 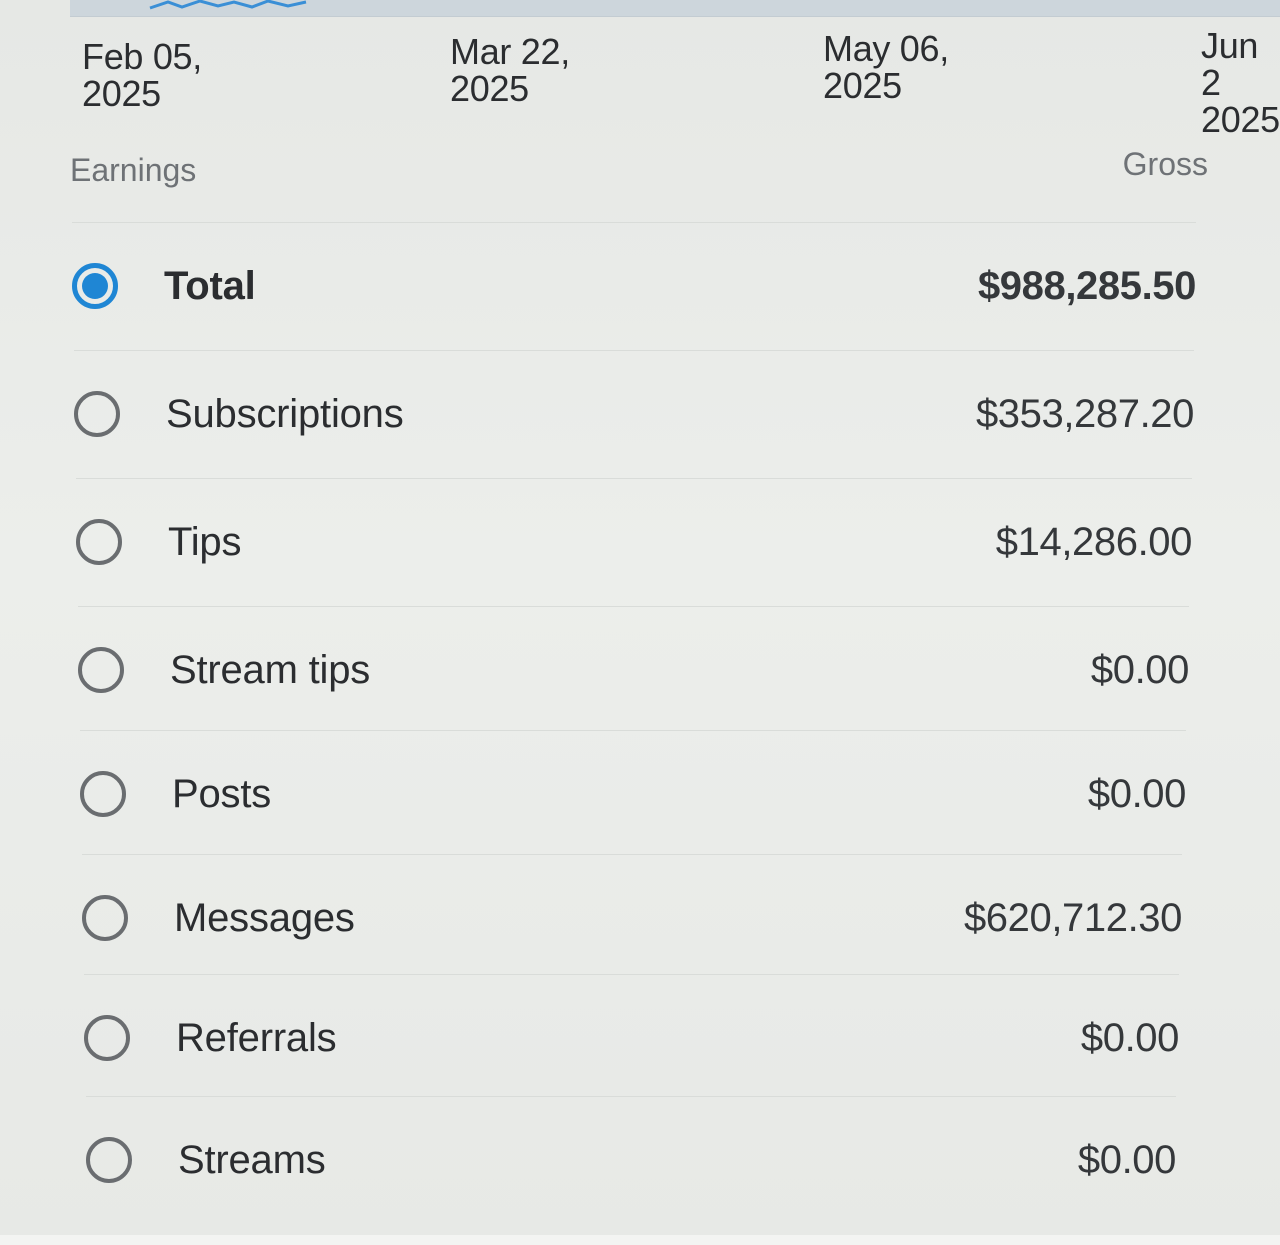 I want to click on chart-area-edge, so click(x=675, y=8).